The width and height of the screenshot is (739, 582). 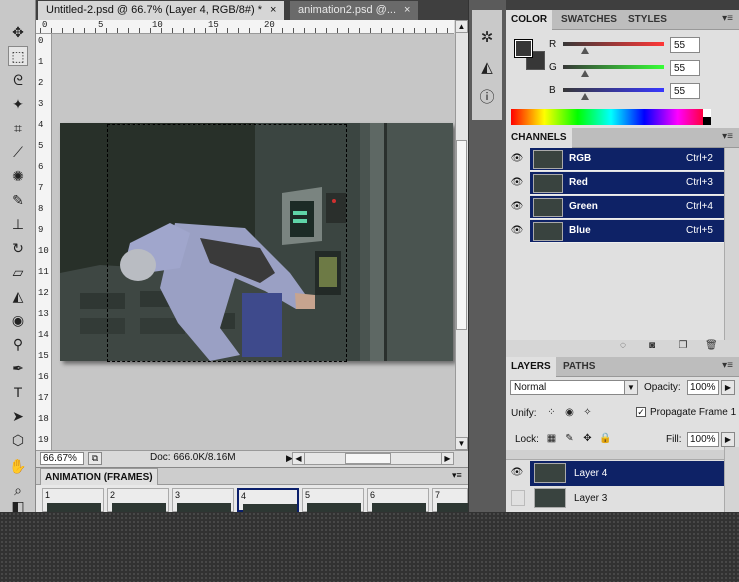 What do you see at coordinates (18, 416) in the screenshot?
I see `path-selection-tool-icon: ➤` at bounding box center [18, 416].